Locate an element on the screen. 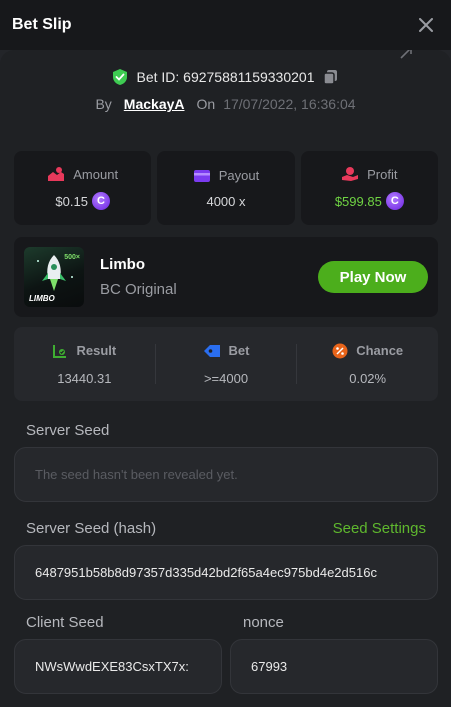 This screenshot has width=451, height=707. seed-settings-link: Seed Settings is located at coordinates (379, 528).